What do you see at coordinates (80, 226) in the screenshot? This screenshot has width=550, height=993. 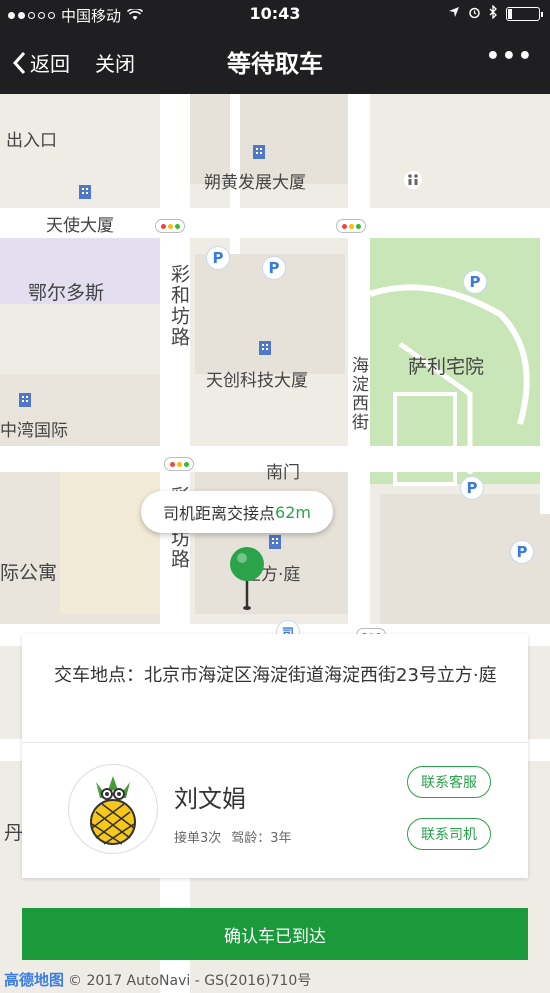 I see `map-label-tianshi: 天使大厦` at bounding box center [80, 226].